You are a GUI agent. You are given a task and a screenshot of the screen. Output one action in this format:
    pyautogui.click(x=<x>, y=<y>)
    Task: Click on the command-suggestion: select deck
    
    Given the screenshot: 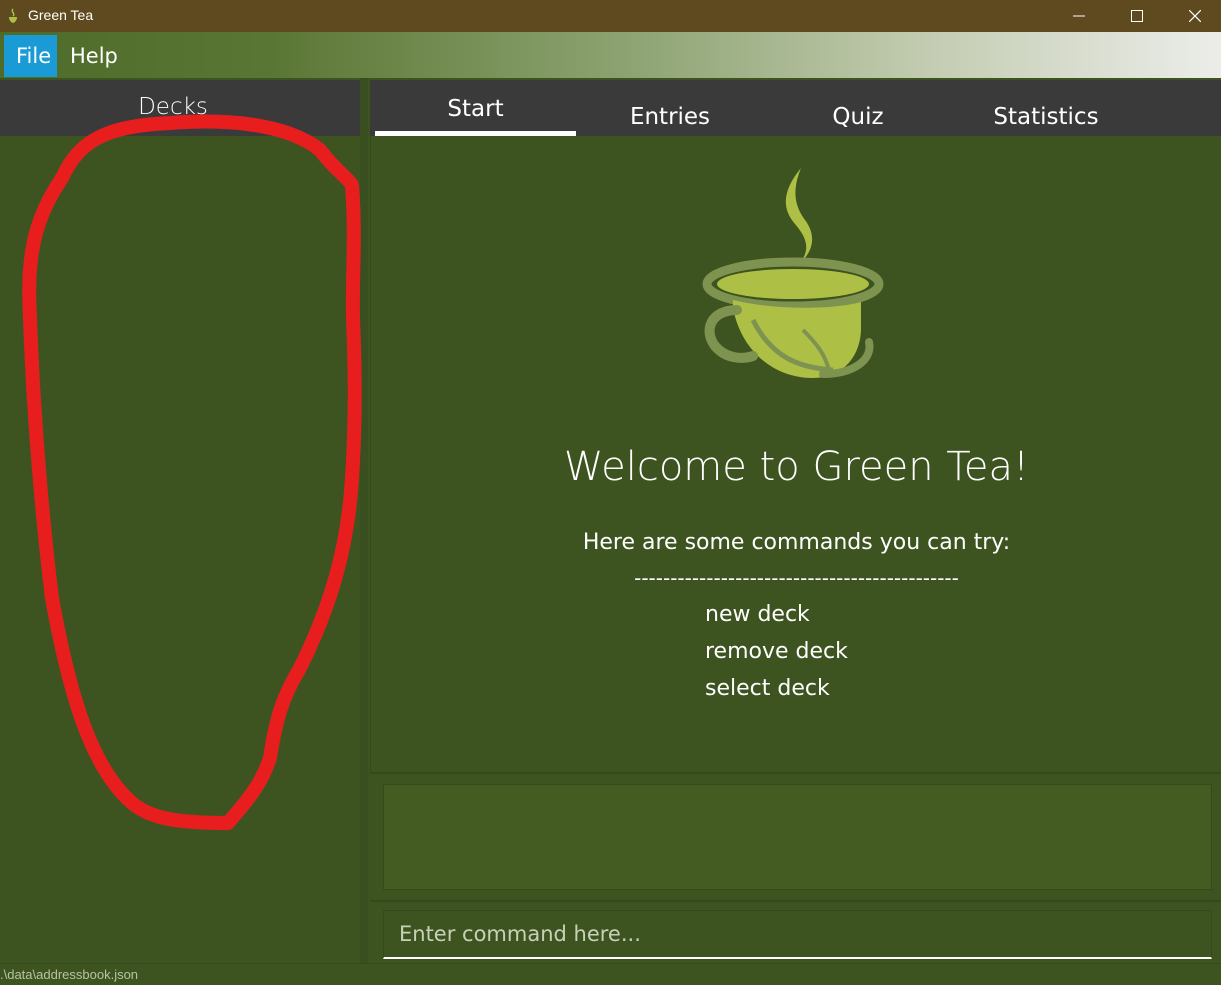 What is the action you would take?
    pyautogui.click(x=767, y=688)
    